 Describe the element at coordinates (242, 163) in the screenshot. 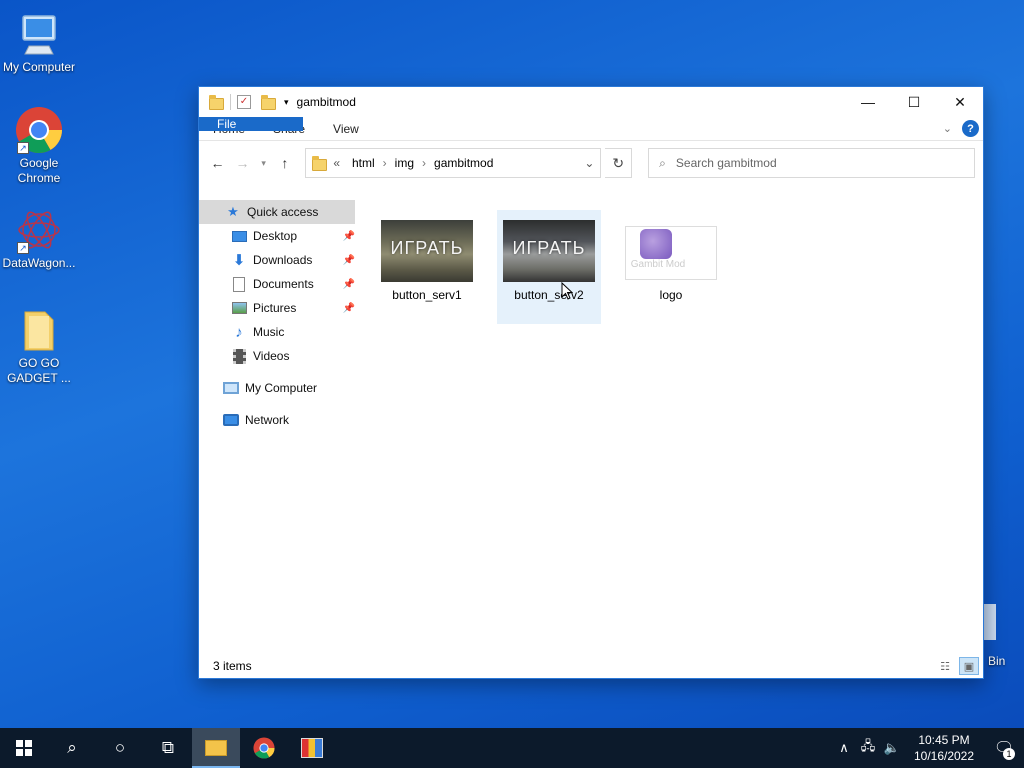

I see `forward-arrow-icon: →` at that location.